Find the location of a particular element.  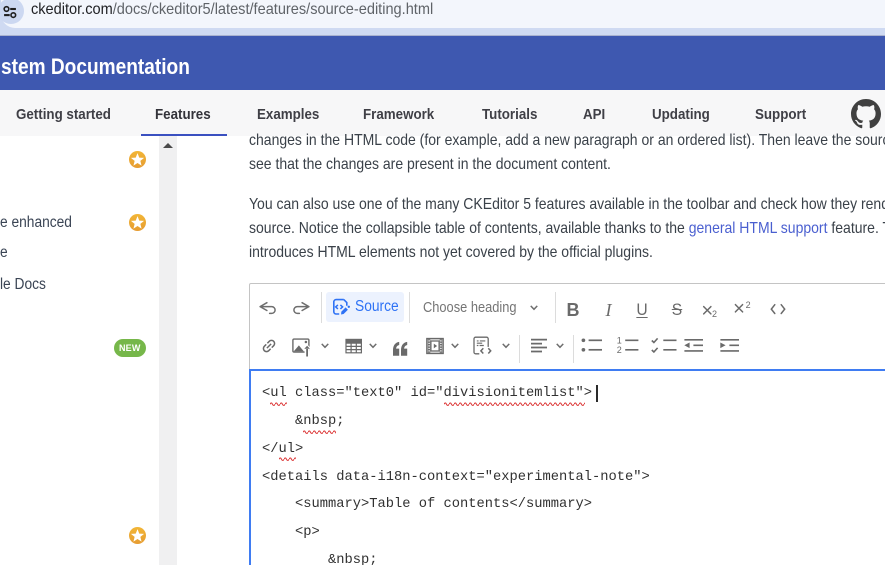

svg-text: 1 is located at coordinates (619, 341).